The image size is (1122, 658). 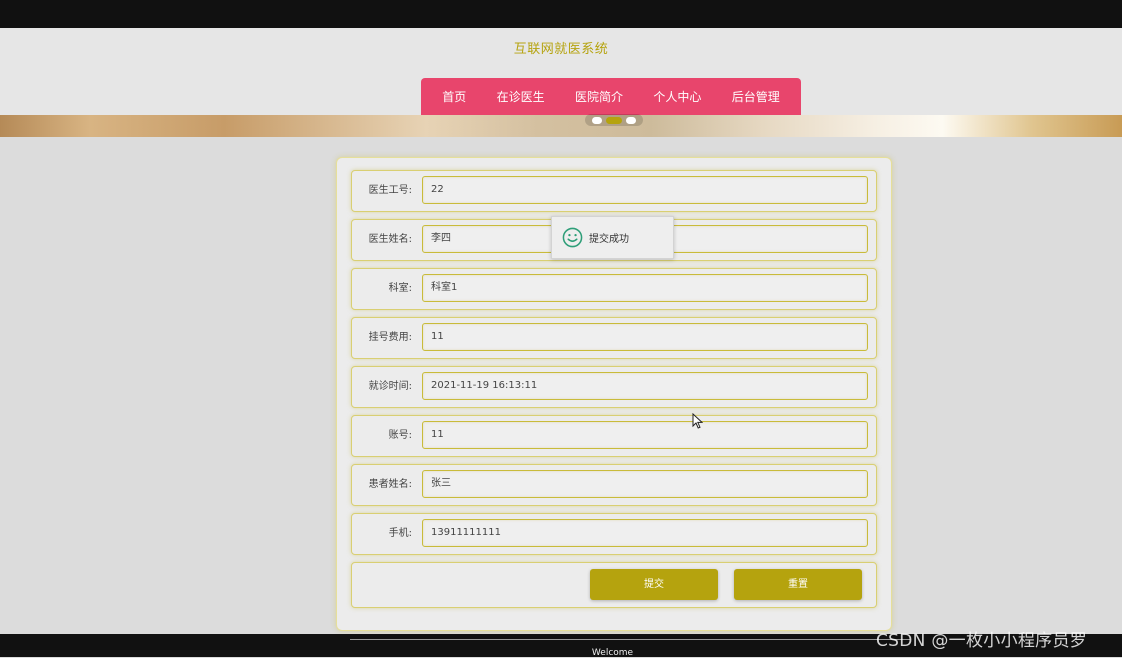 I want to click on nav-item-doctors: 在诊医生, so click(x=521, y=96).